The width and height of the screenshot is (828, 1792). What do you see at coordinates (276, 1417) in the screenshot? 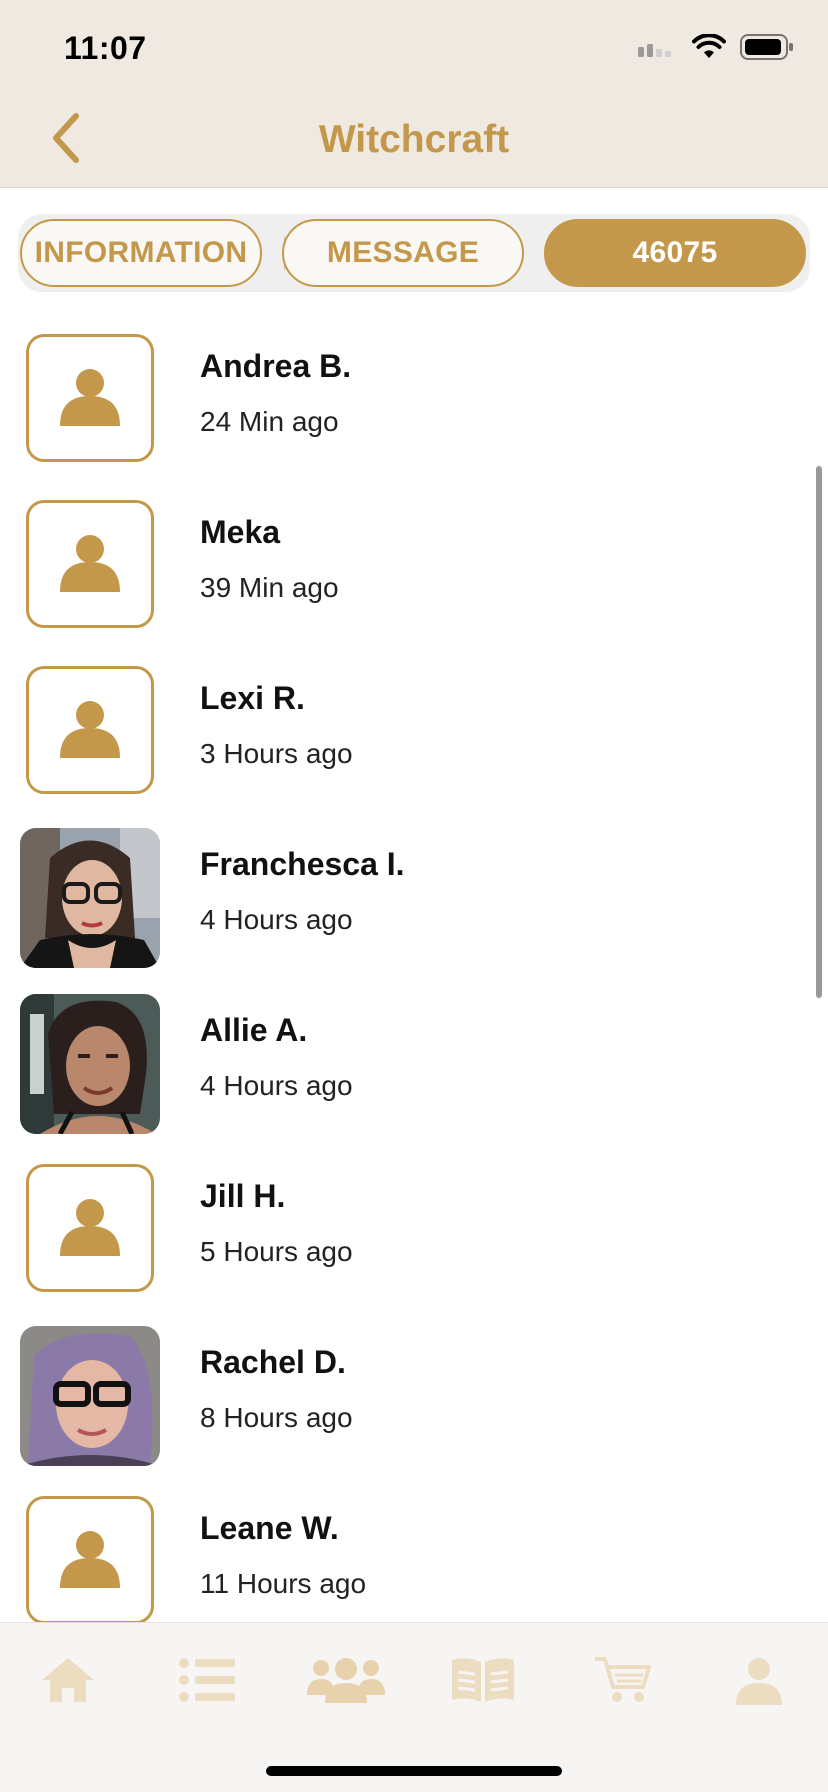
I see `member-last-active: 8 Hours ago` at bounding box center [276, 1417].